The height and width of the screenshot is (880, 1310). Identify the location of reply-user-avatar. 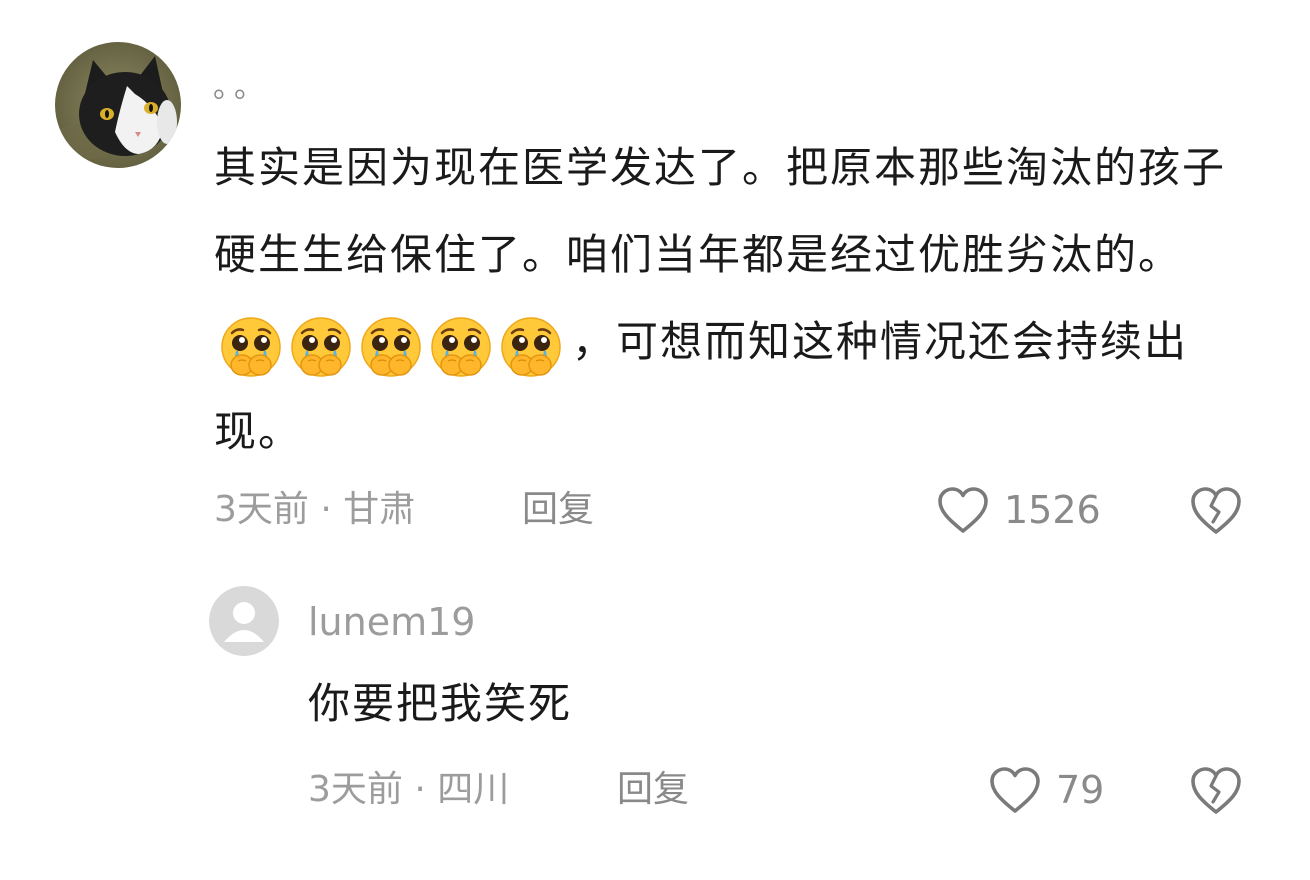
(244, 621).